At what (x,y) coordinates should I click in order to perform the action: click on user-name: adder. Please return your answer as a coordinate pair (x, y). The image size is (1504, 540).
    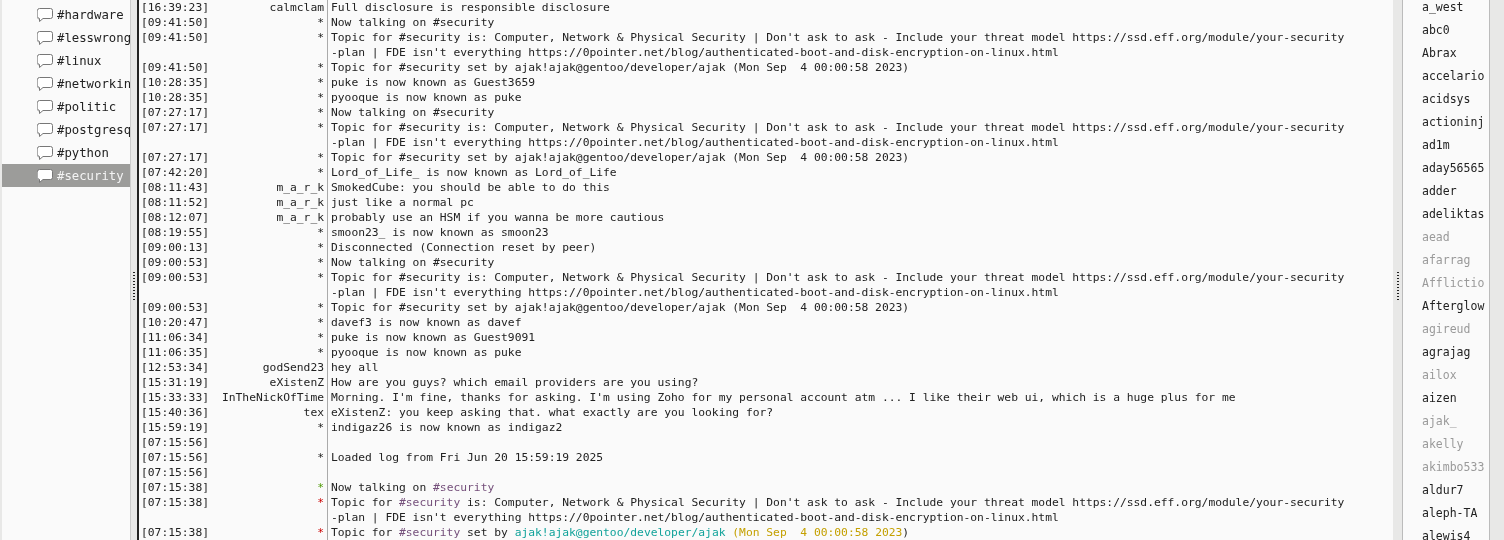
    Looking at the image, I should click on (1439, 191).